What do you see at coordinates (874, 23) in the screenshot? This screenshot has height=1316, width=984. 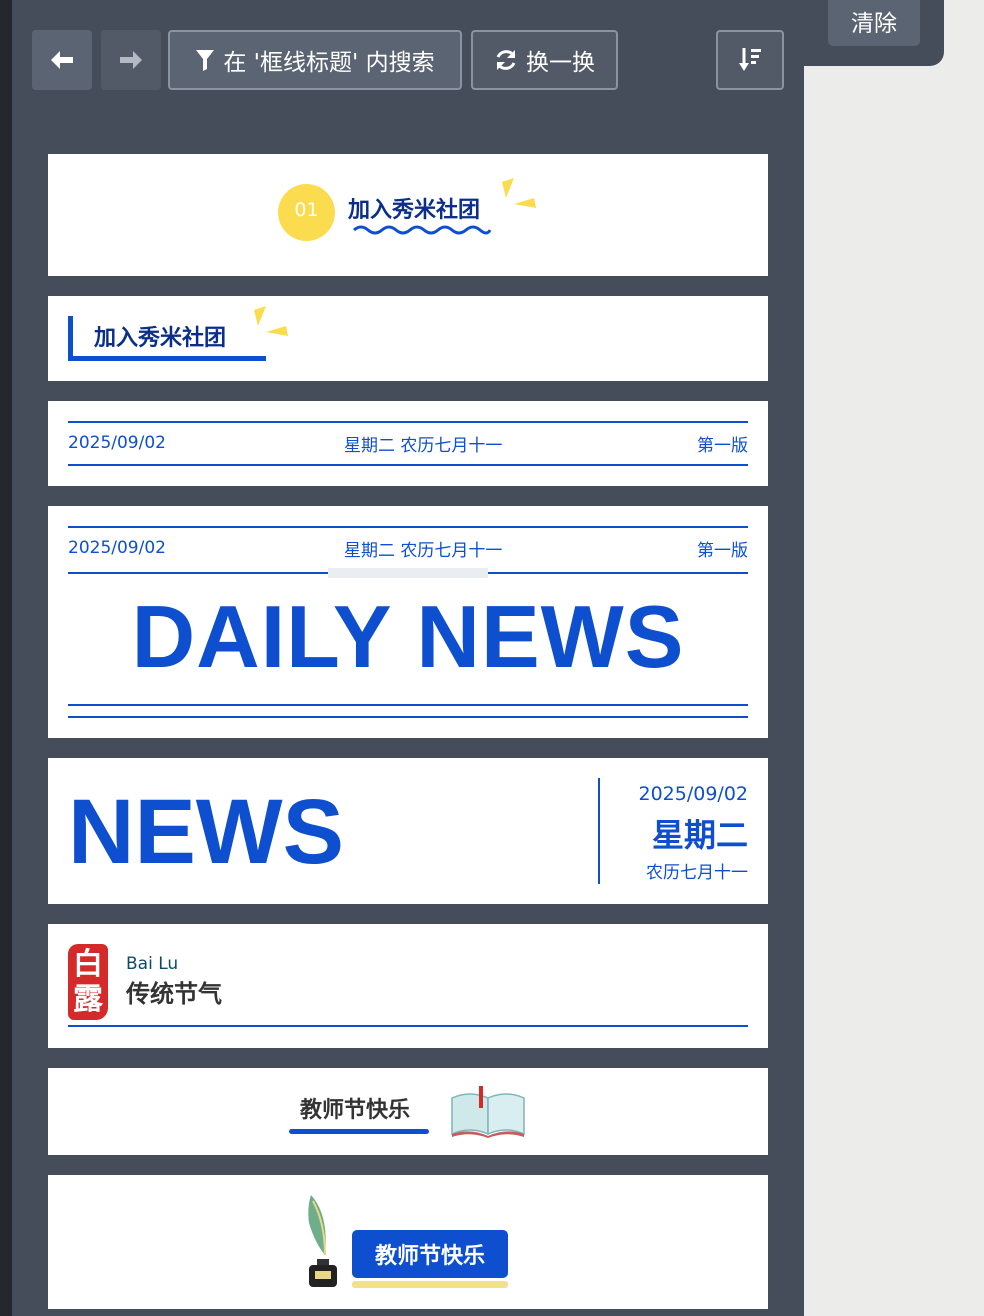 I see `clear-button: 清除` at bounding box center [874, 23].